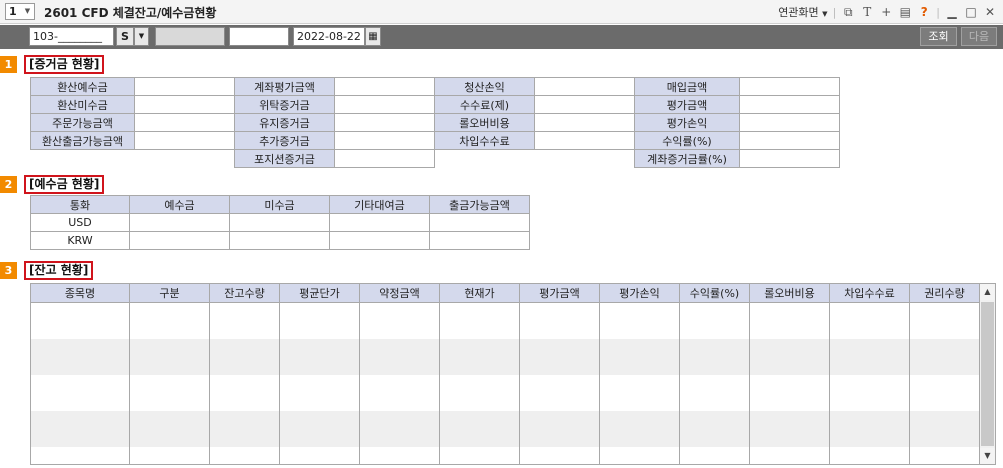 The width and height of the screenshot is (1003, 468). Describe the element at coordinates (80, 222) in the screenshot. I see `currency-cell: USD` at that location.